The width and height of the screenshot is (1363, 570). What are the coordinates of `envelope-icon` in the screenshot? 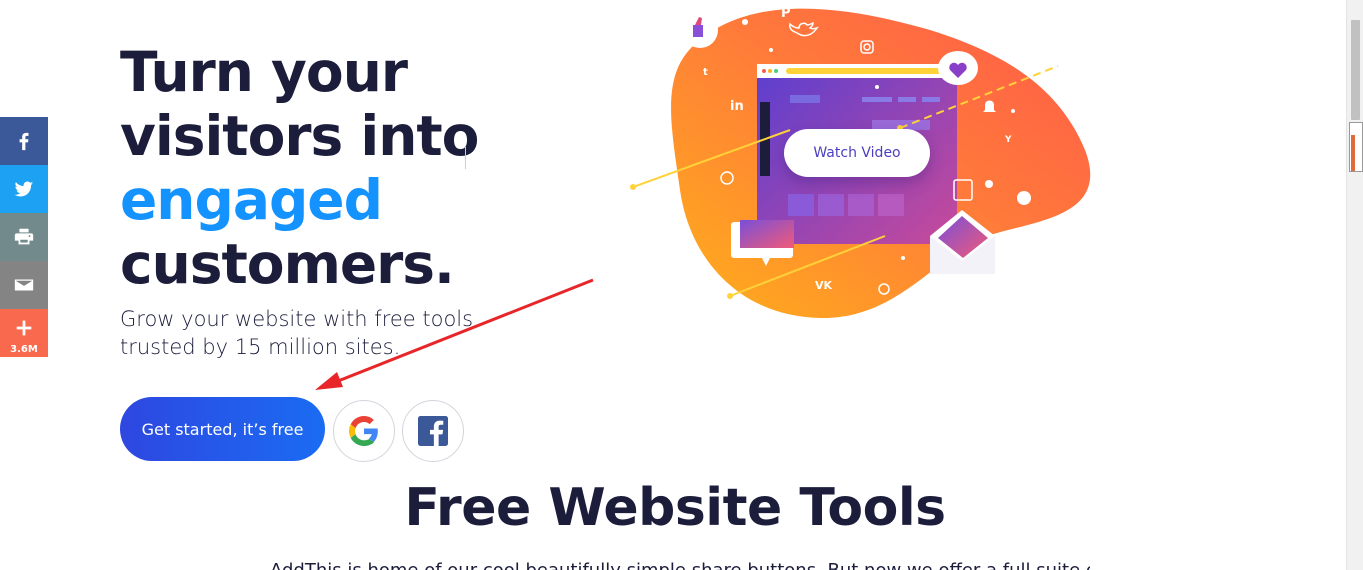 It's located at (24, 285).